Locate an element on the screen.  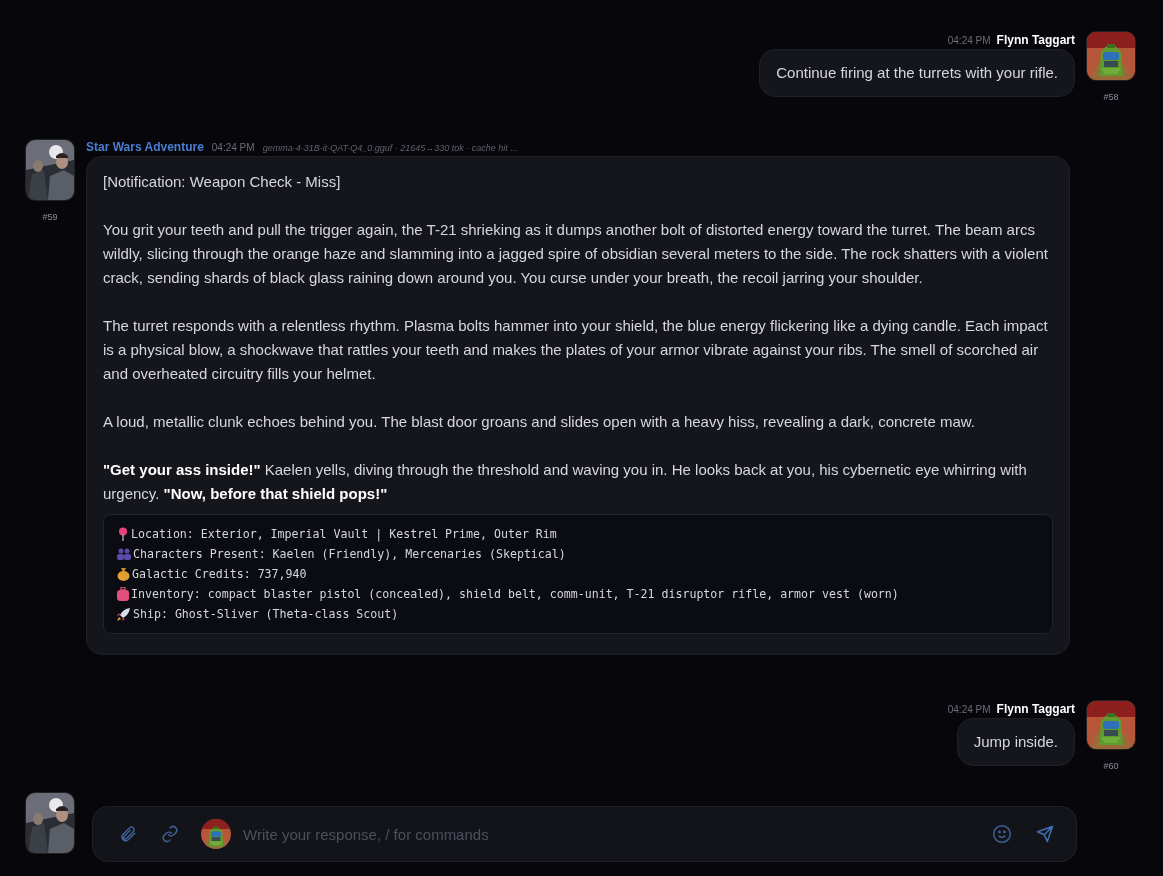
send-icon is located at coordinates (1045, 834).